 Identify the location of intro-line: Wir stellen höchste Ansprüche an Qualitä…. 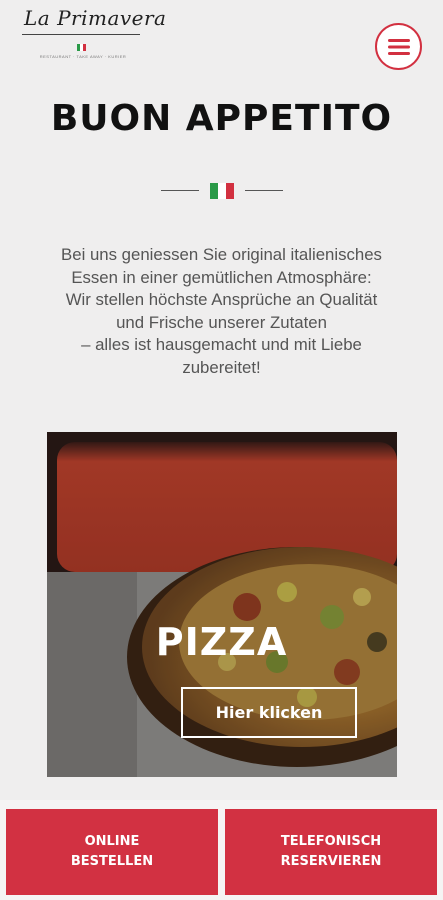
(221, 299).